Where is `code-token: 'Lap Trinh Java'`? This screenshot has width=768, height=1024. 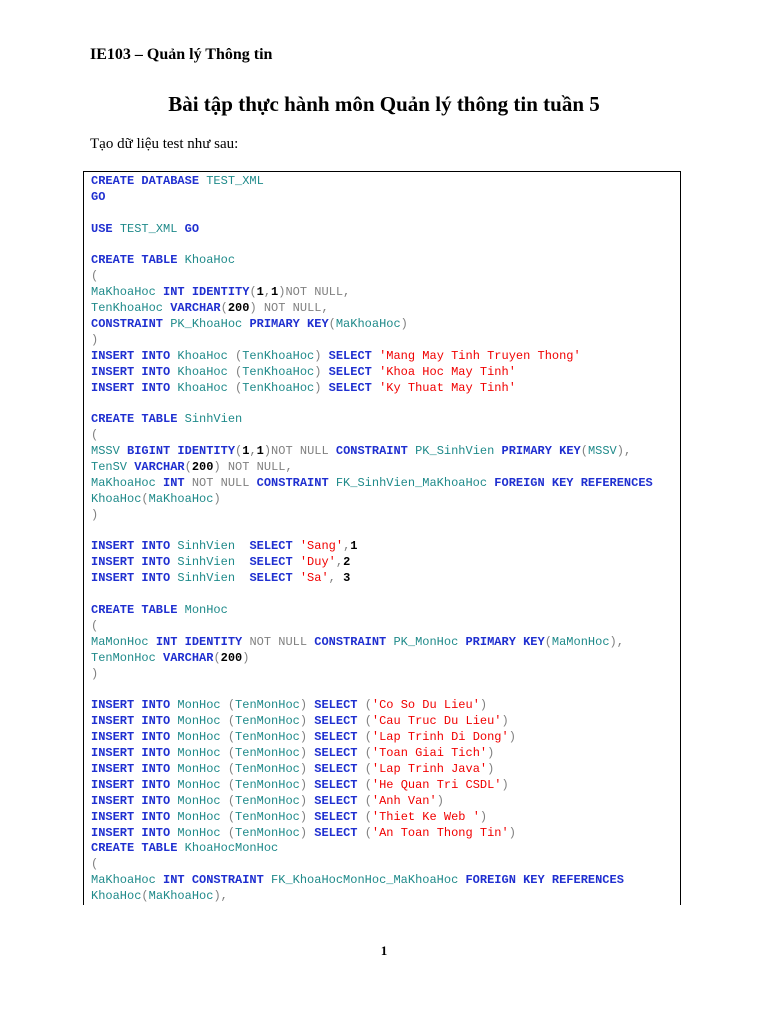 code-token: 'Lap Trinh Java' is located at coordinates (429, 768).